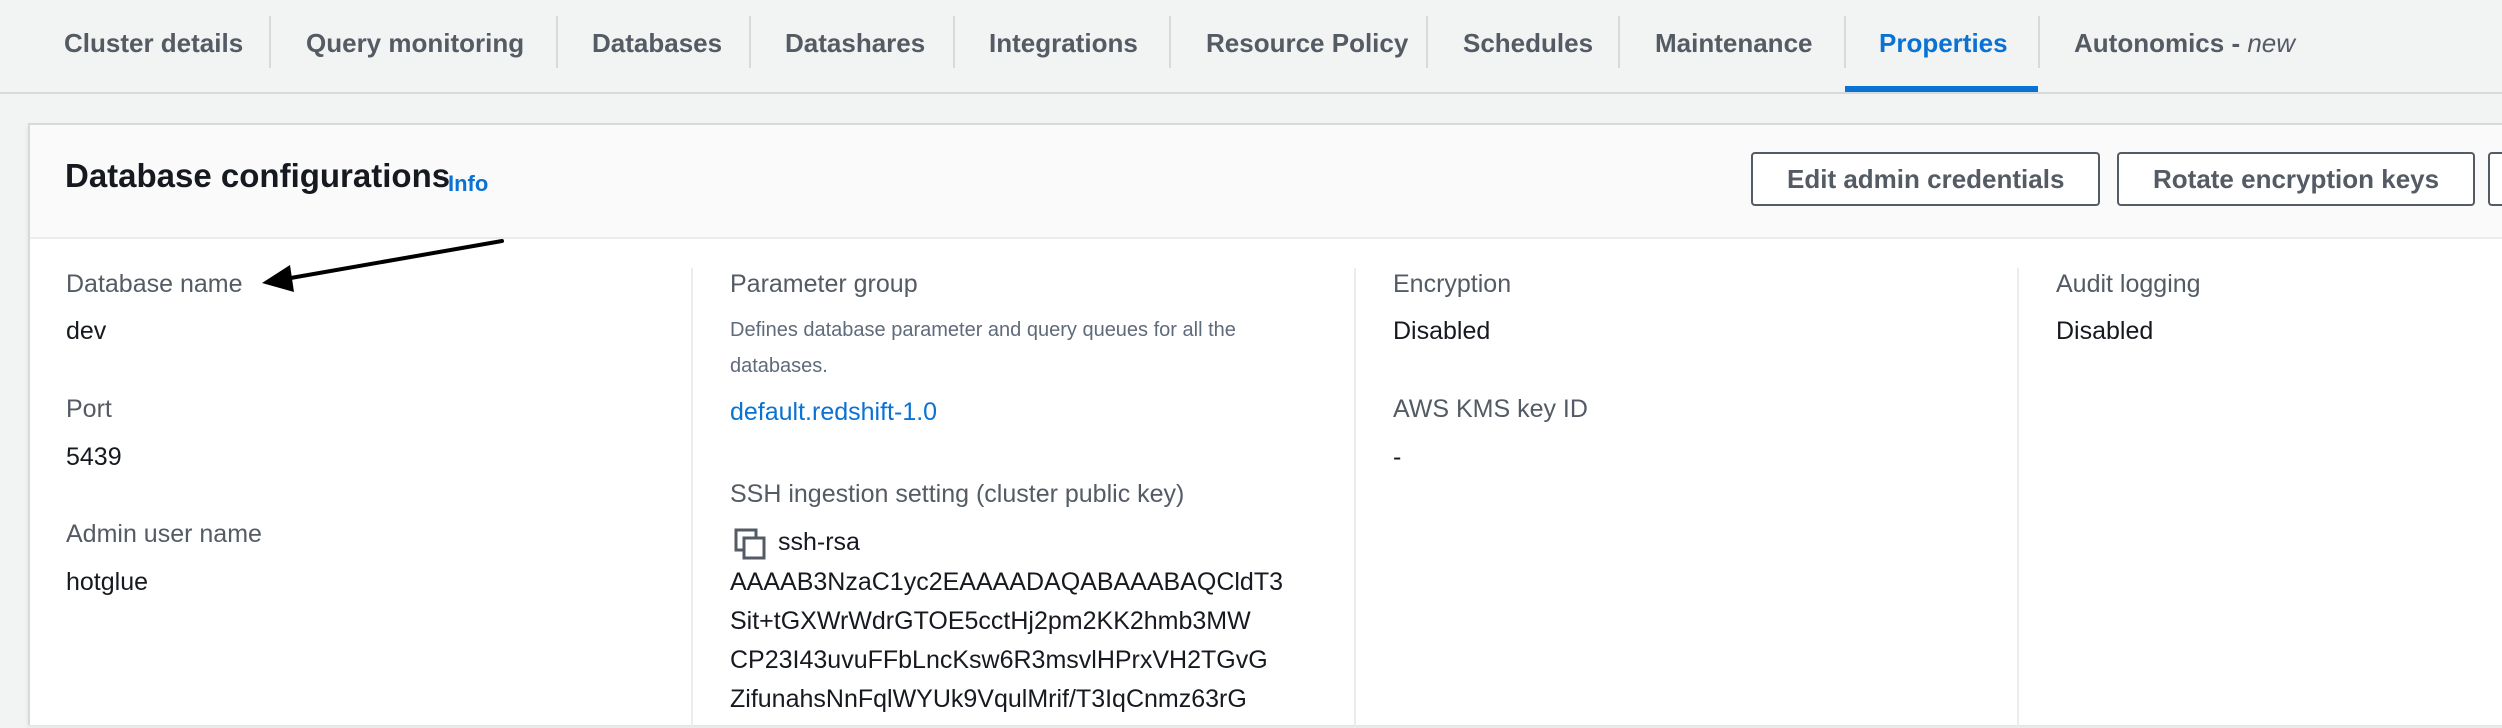  What do you see at coordinates (468, 184) in the screenshot?
I see `info-link: Info` at bounding box center [468, 184].